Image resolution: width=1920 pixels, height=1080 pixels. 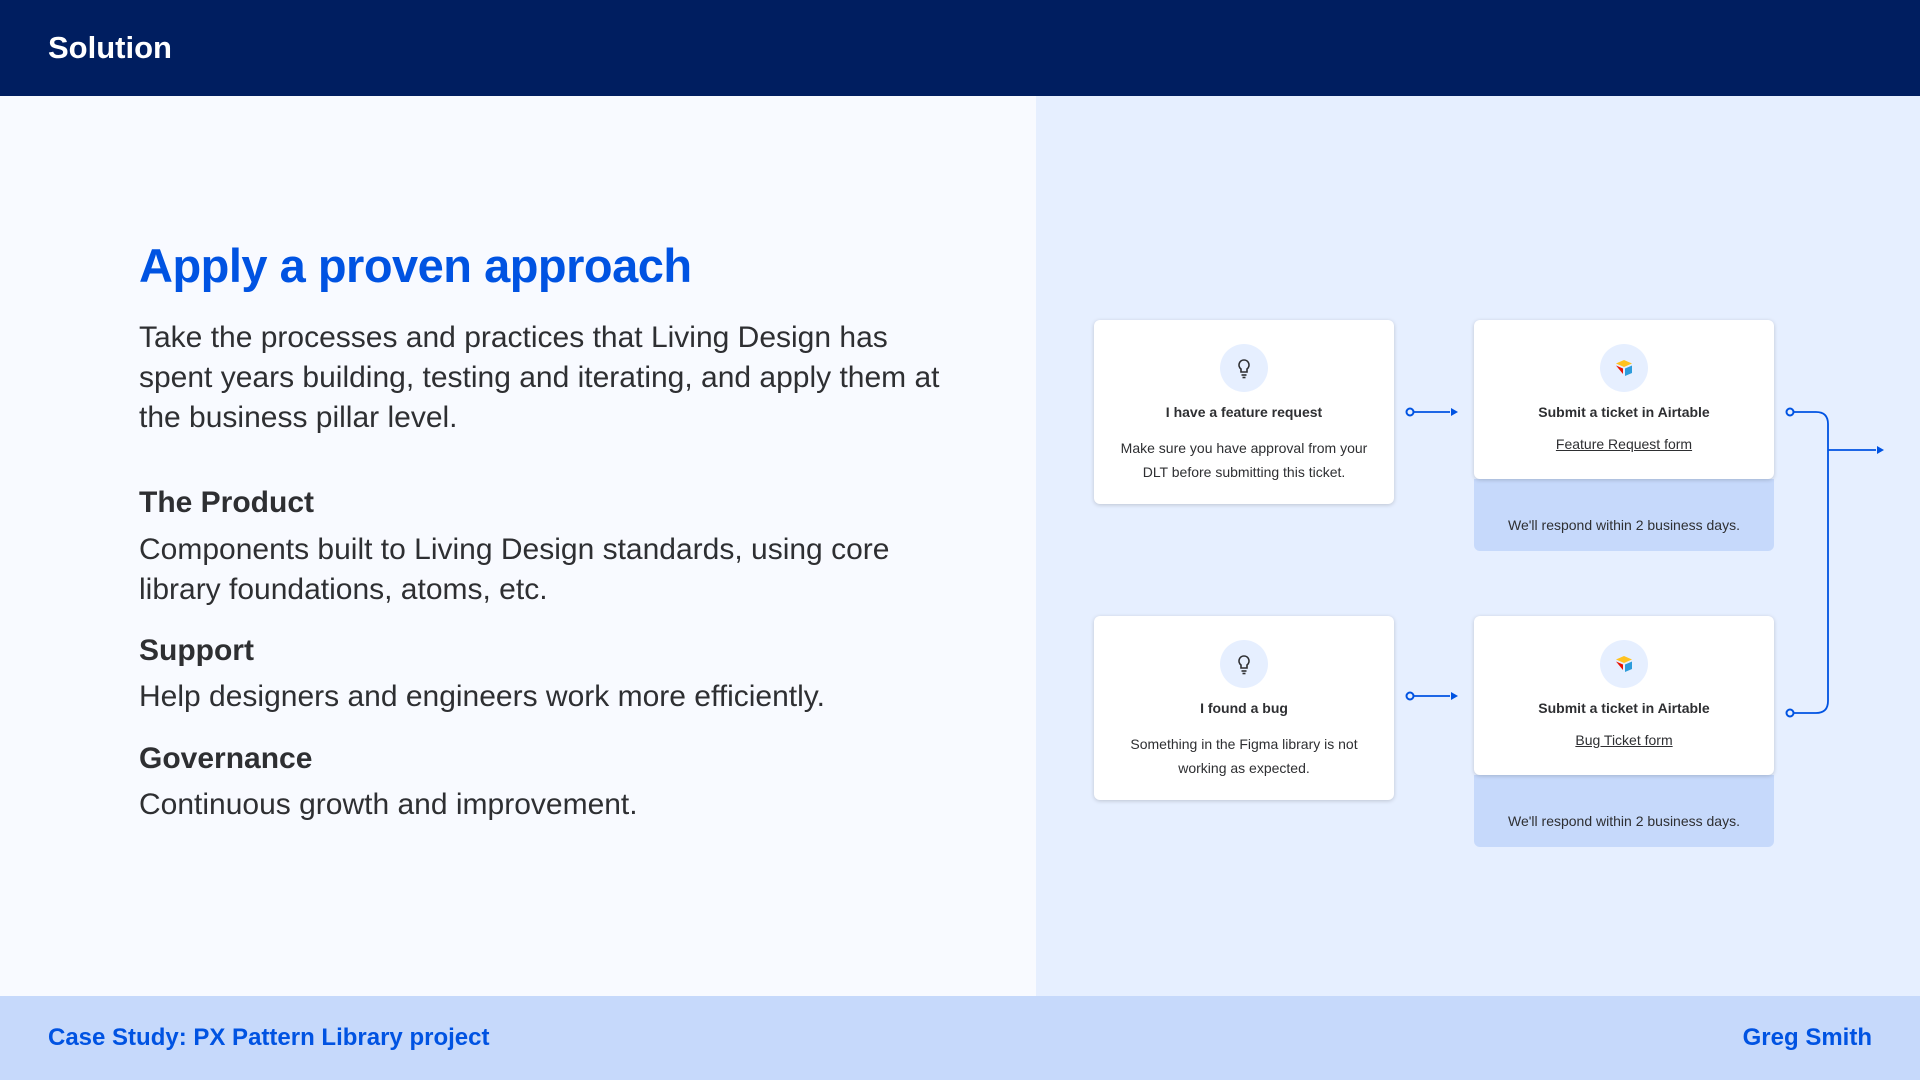 What do you see at coordinates (1624, 444) in the screenshot?
I see `feature-request-form-link: Feature Request form` at bounding box center [1624, 444].